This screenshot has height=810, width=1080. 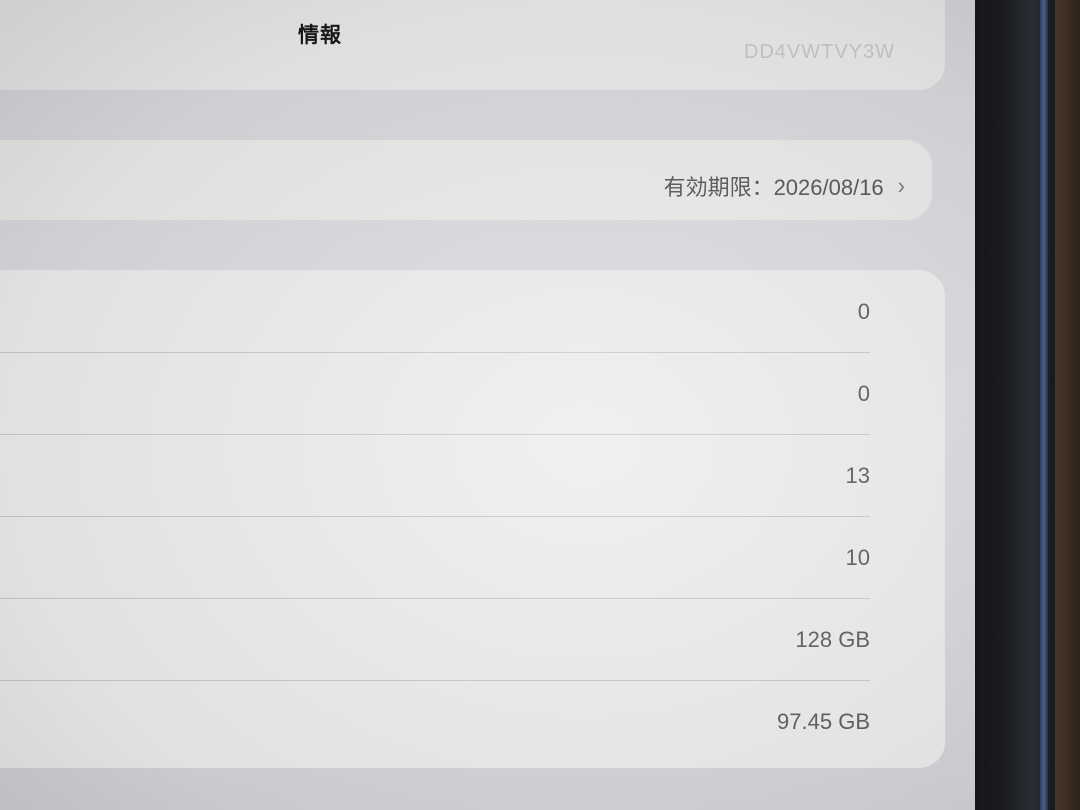 I want to click on serial-number-value: DD4VWTVY3W, so click(x=819, y=52).